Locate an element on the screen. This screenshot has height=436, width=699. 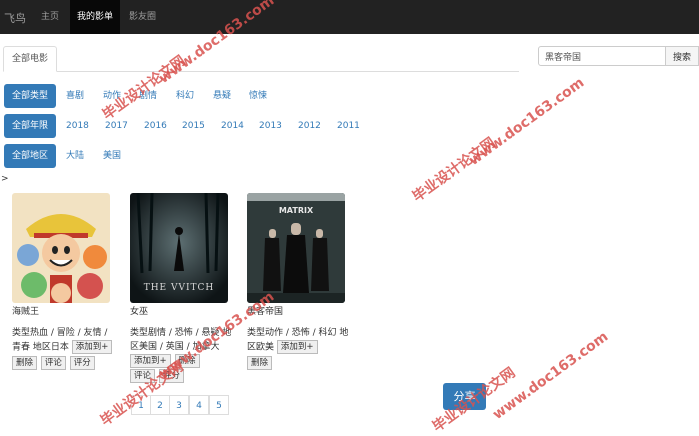
filter-type-option: 动作 is located at coordinates (112, 96).